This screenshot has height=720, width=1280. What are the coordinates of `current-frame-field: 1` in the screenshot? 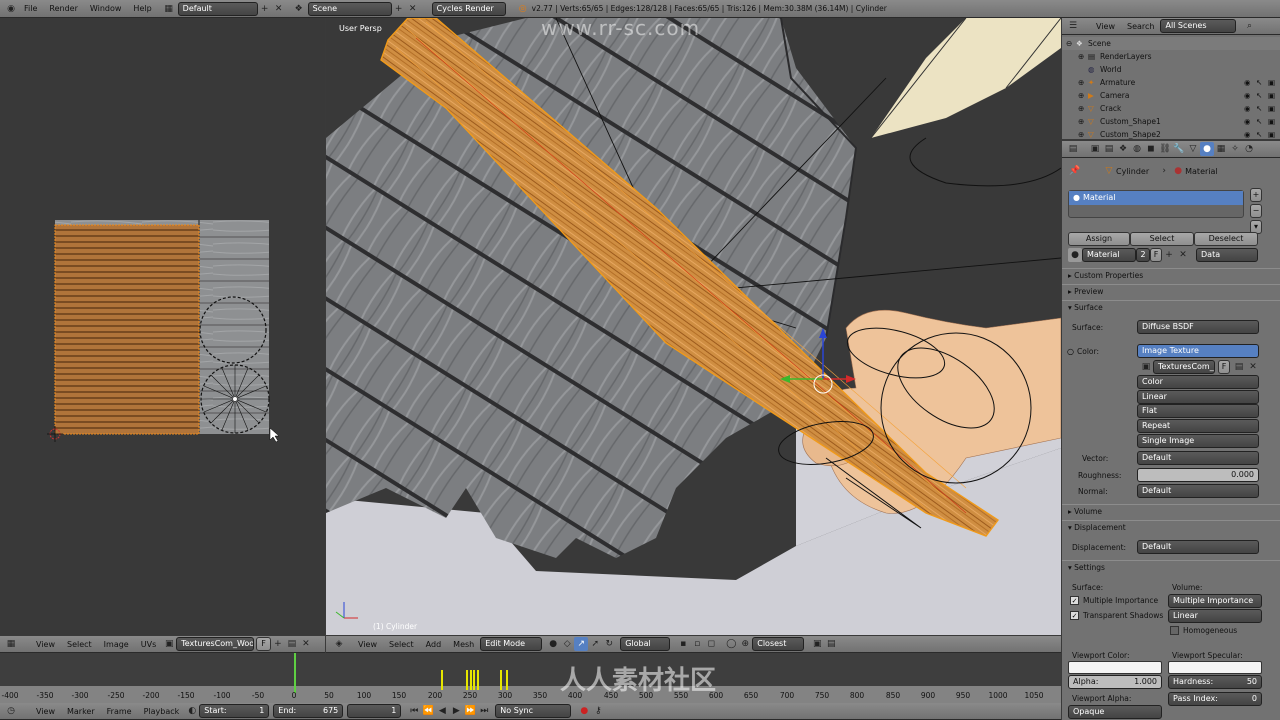 It's located at (374, 711).